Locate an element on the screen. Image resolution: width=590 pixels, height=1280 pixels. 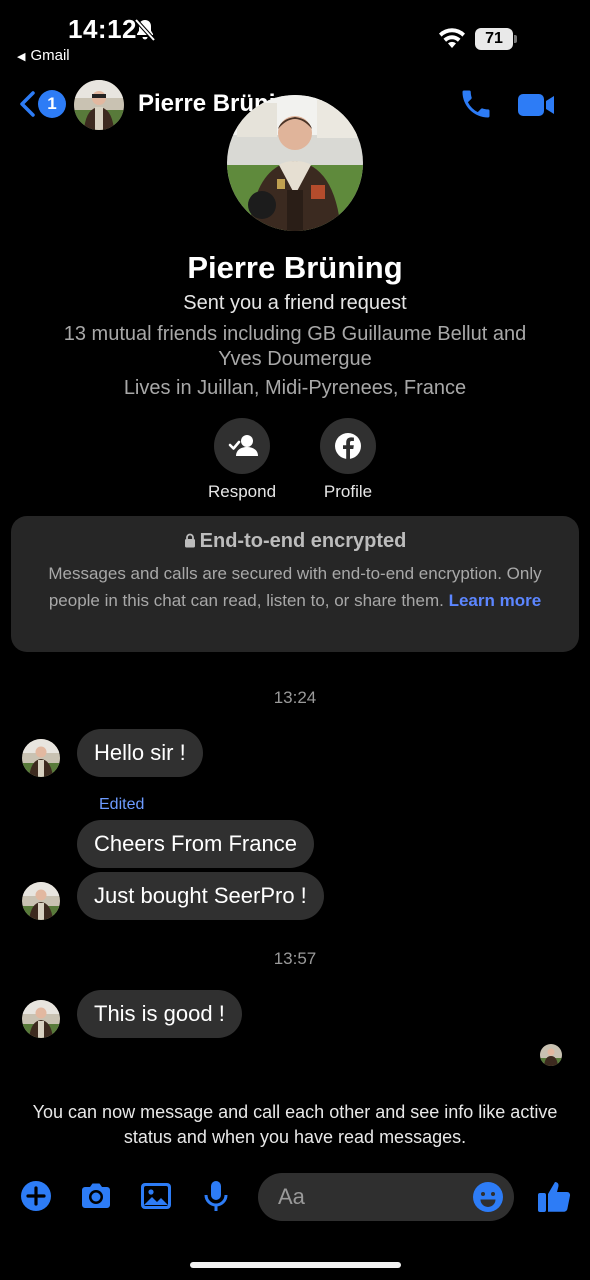
back-to-app-link: ◀ Gmail is located at coordinates (43, 55).